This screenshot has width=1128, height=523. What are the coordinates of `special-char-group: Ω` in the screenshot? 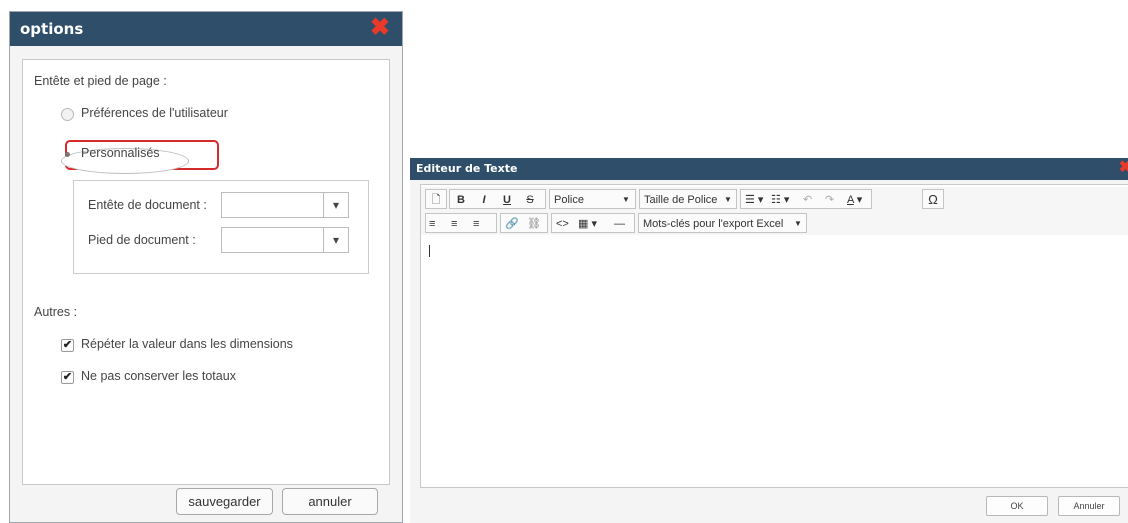 It's located at (933, 199).